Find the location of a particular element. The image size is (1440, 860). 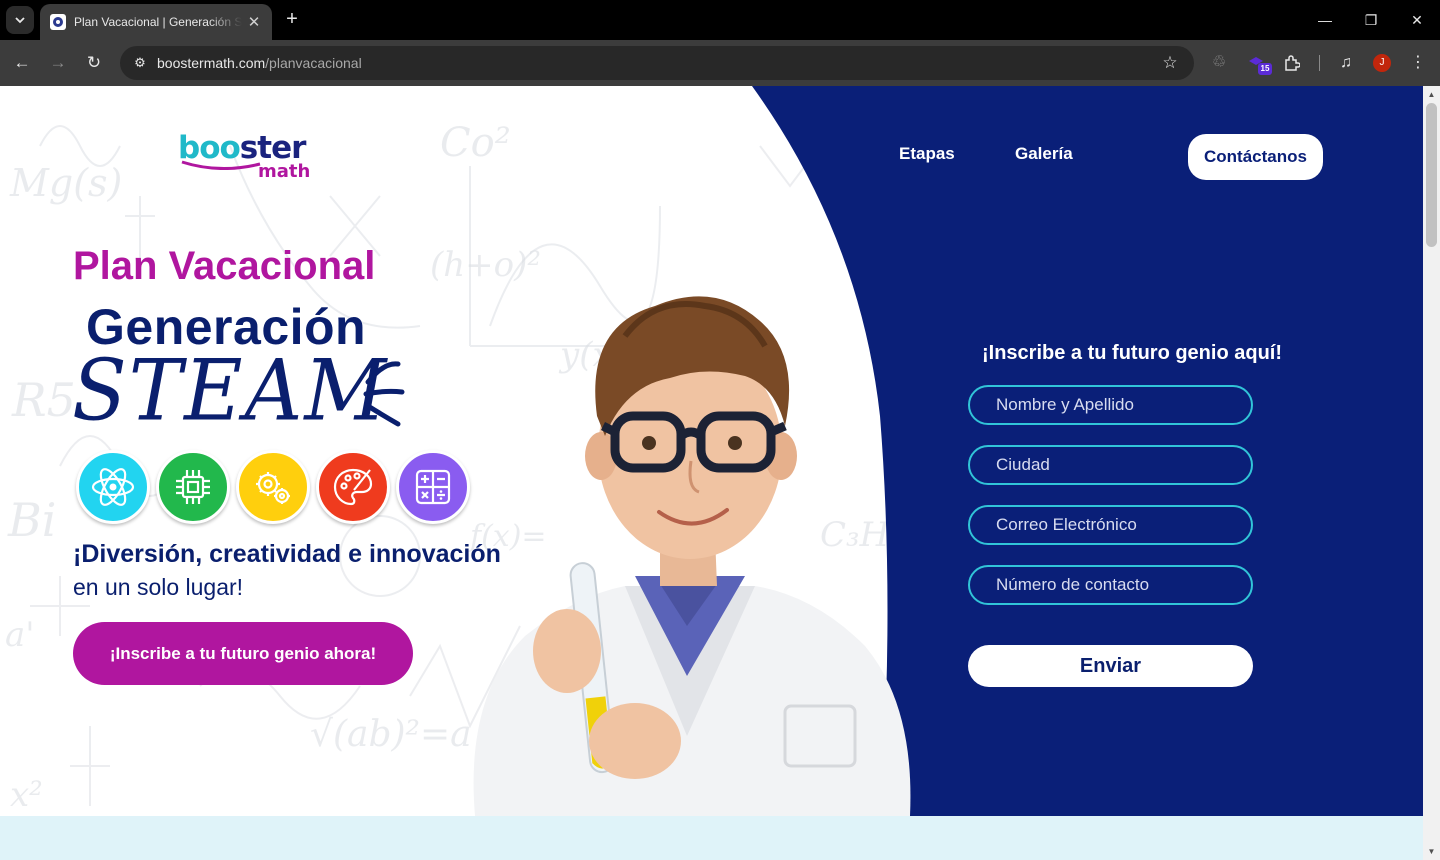

nav-link-galeria: Galería is located at coordinates (1044, 154).